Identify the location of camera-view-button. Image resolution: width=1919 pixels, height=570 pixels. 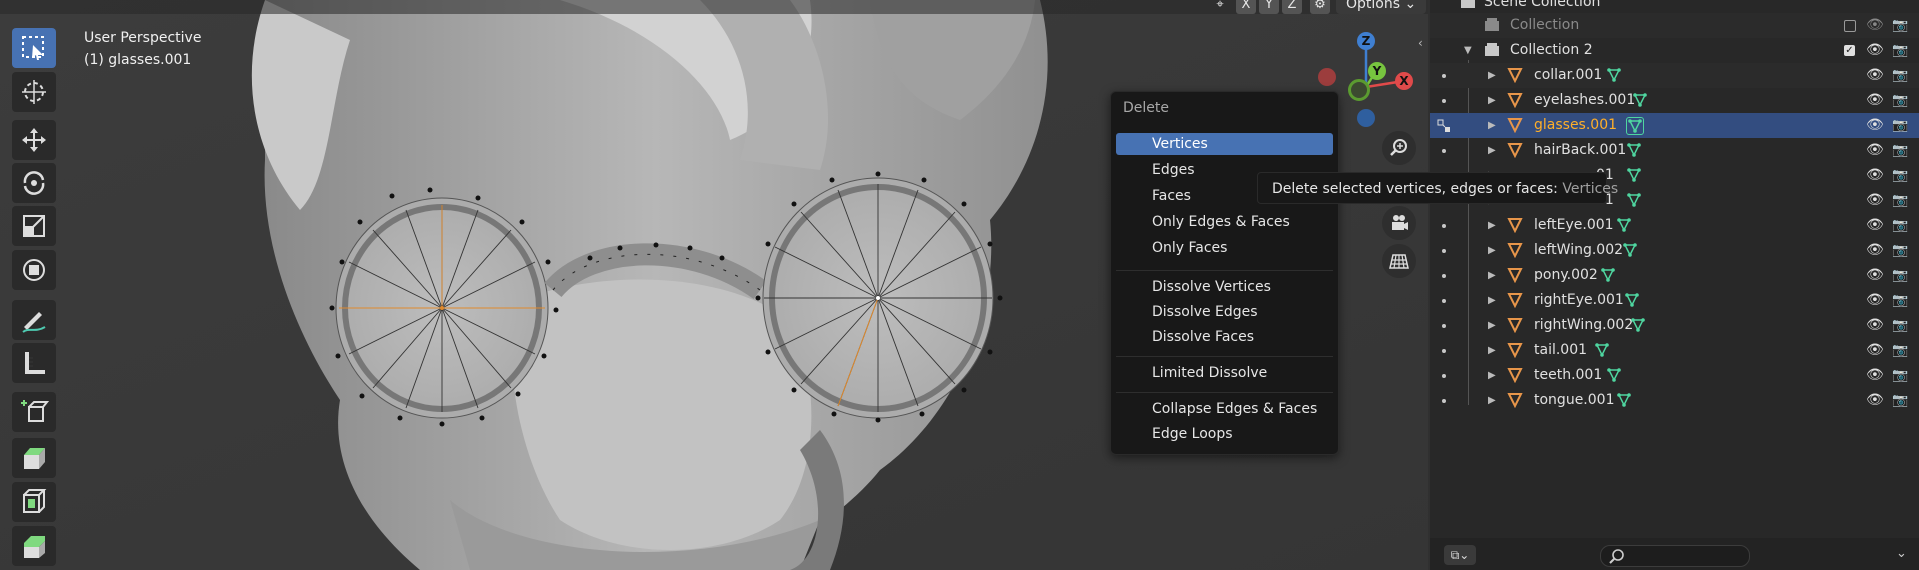
(1399, 223).